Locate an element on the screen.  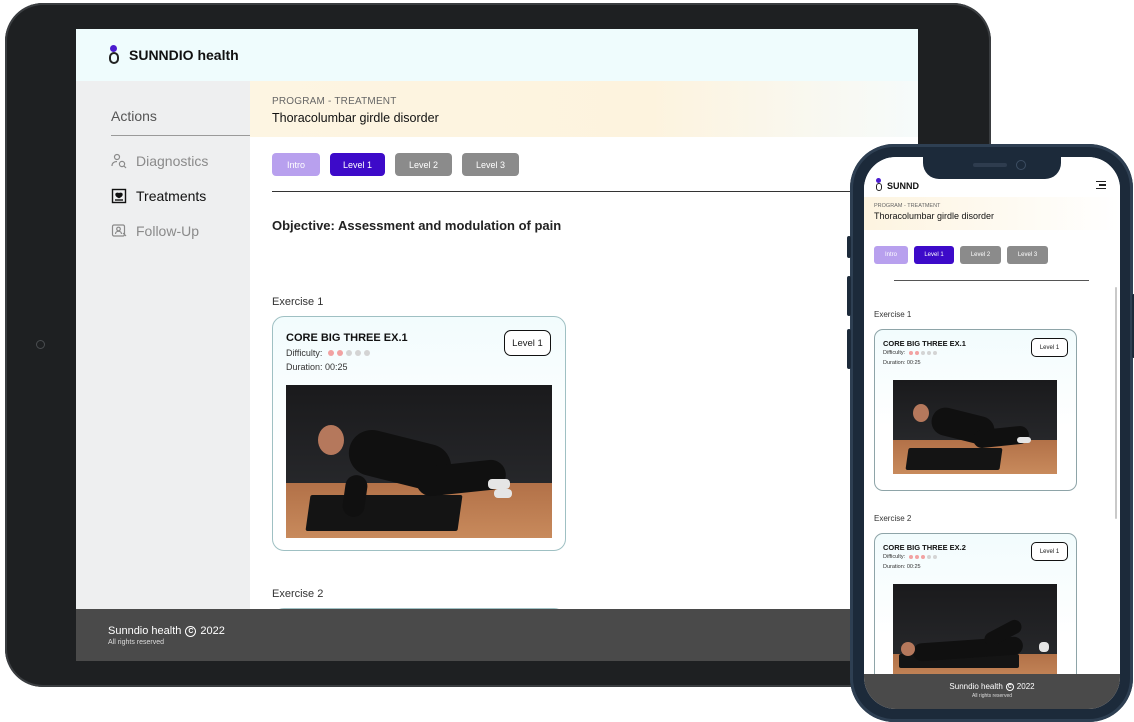
app-header: SUNNDIO health is located at coordinates (497, 55).